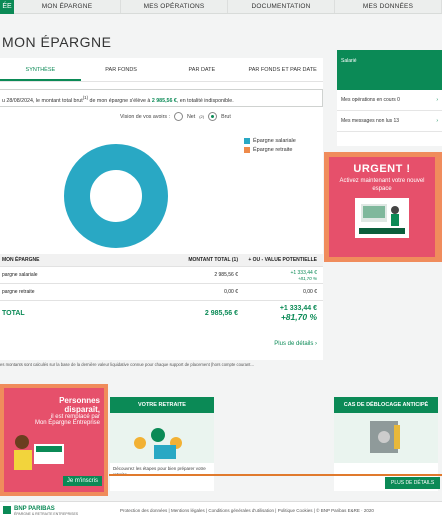 The image size is (442, 519). Describe the element at coordinates (413, 483) in the screenshot. I see `more-details-button: PLUS DE DÉTAILS` at that location.